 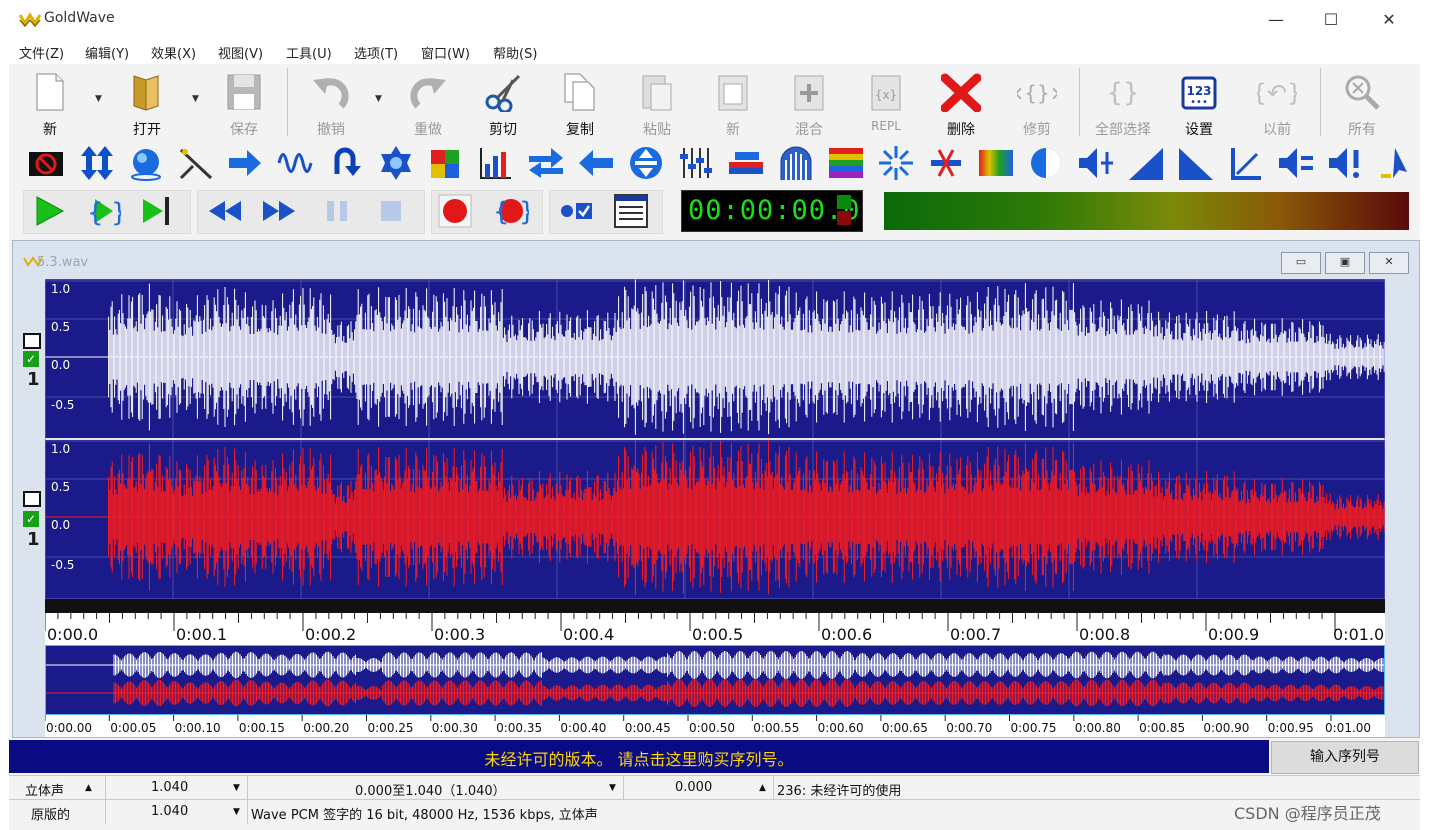 I want to click on right-channel-number: 1, so click(x=33, y=539).